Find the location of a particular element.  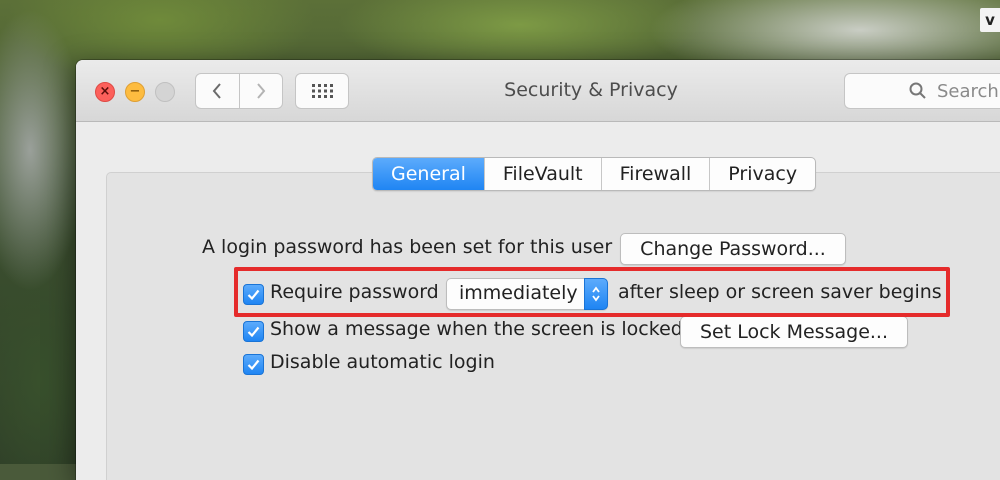

tab-bar: General FileVault Firewall Privacy is located at coordinates (594, 174).